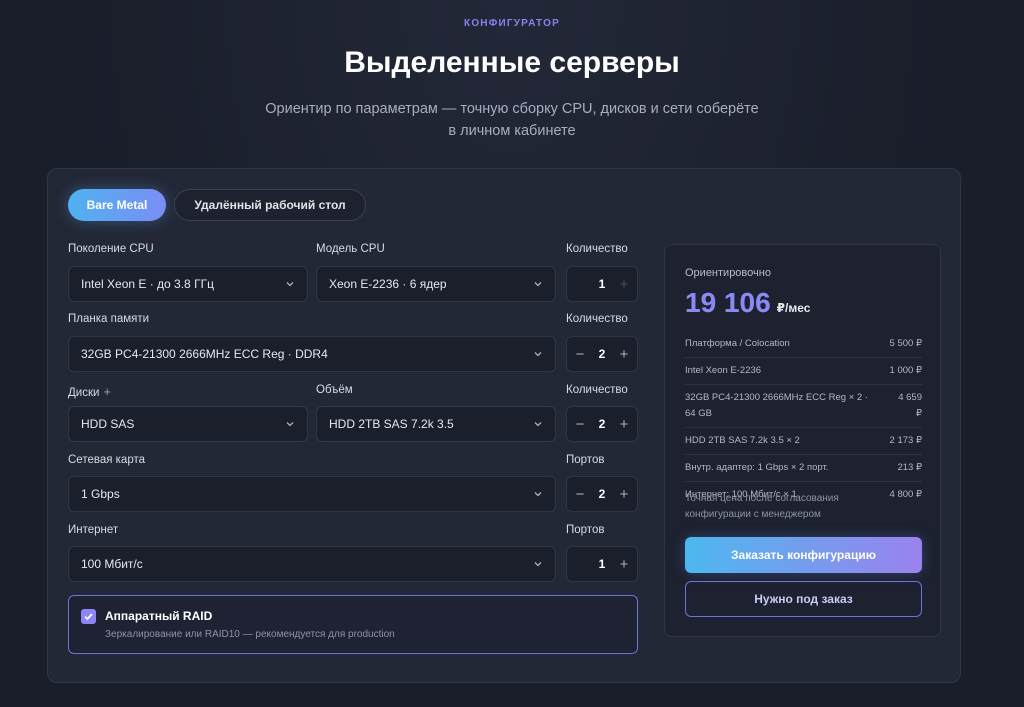  I want to click on tab-remote-desktop: Удалённый рабочий стол, so click(270, 205).